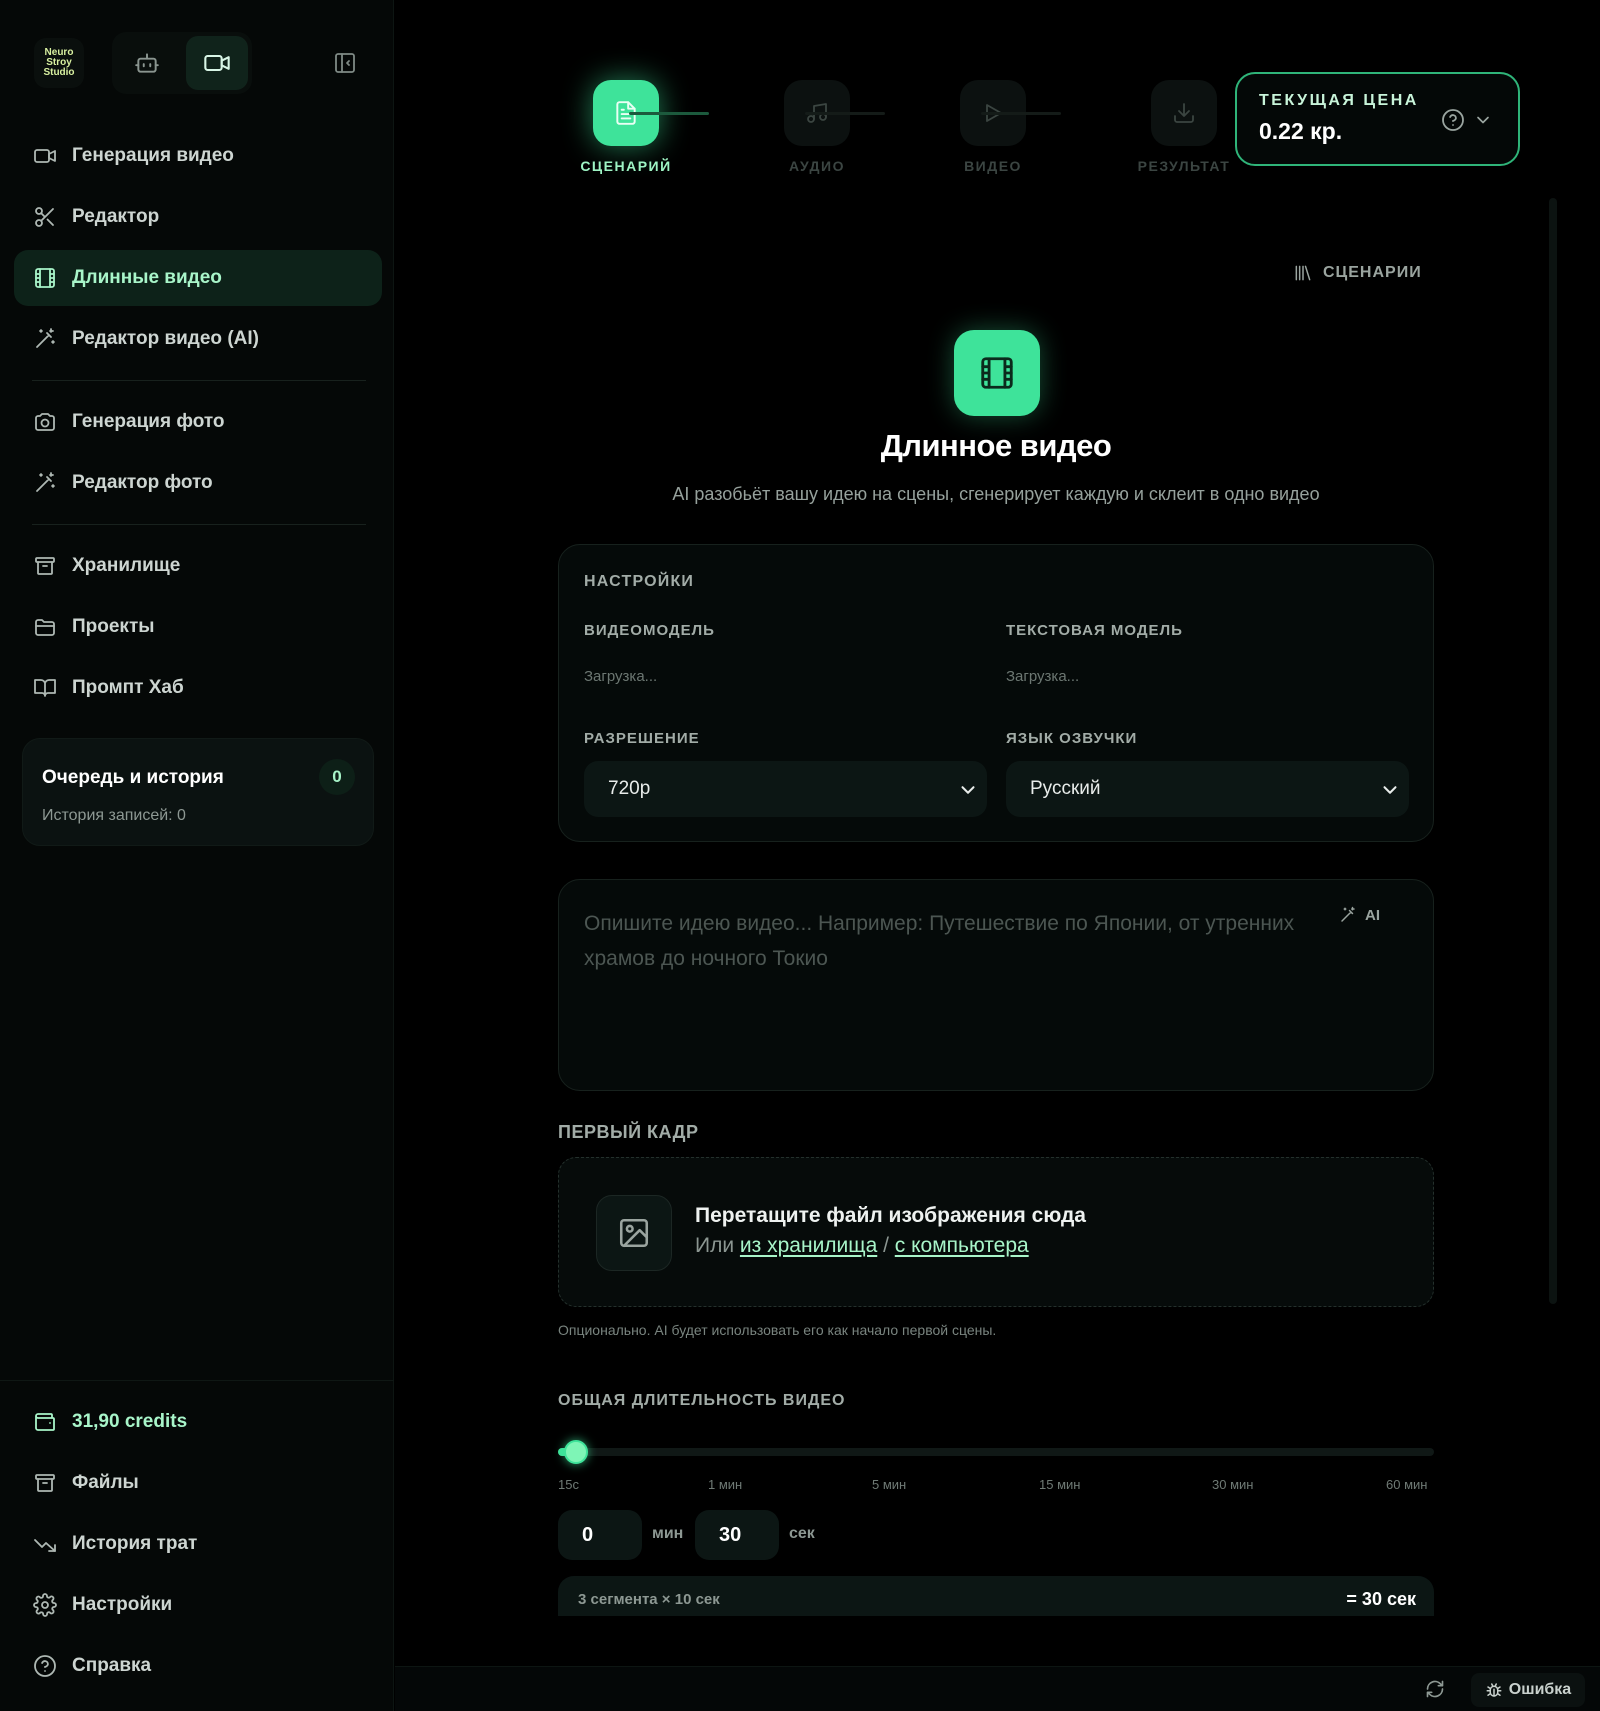  What do you see at coordinates (198, 792) in the screenshot?
I see `queue-history-panel: Очередь и история 0 История записей: 0` at bounding box center [198, 792].